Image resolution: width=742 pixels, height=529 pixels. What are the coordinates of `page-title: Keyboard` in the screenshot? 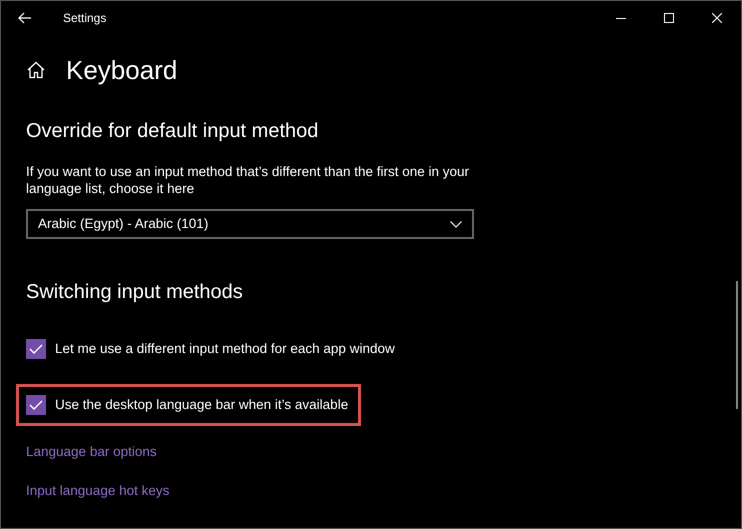 It's located at (122, 70).